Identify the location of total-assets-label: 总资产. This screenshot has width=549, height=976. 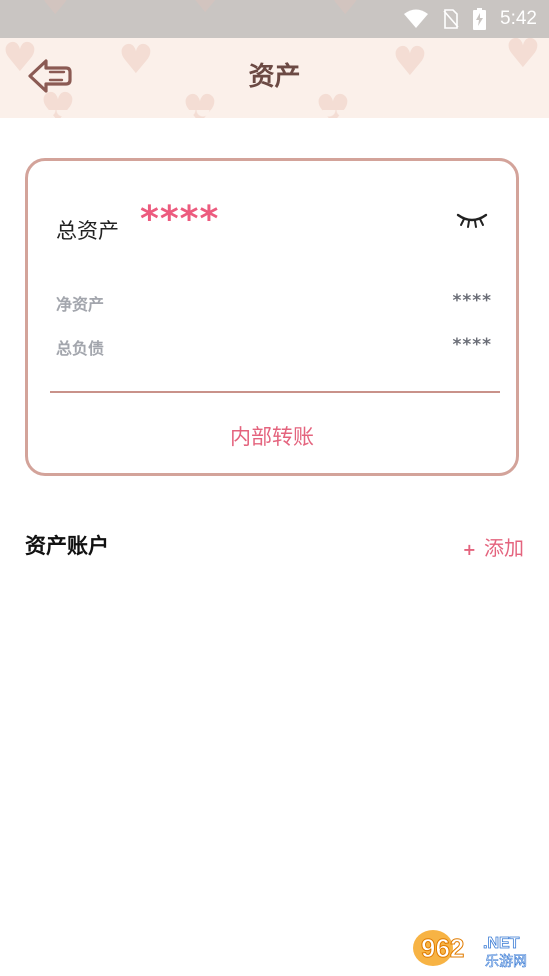
(87, 231).